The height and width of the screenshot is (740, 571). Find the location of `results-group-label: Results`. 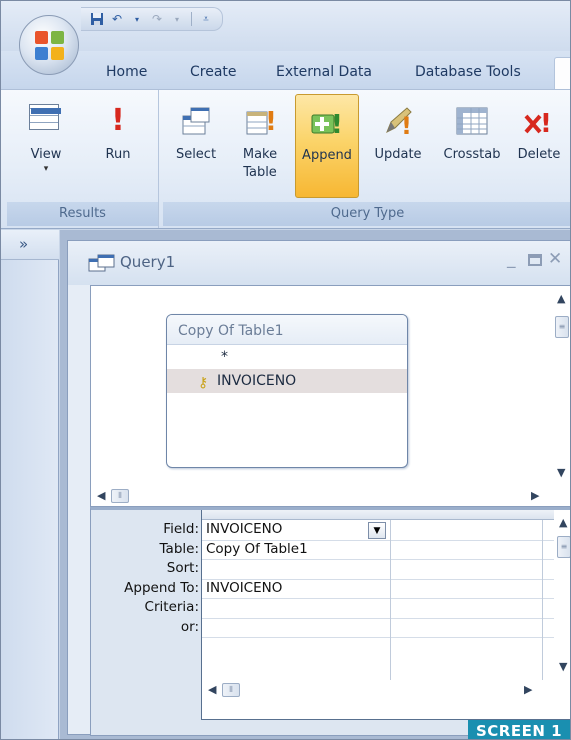

results-group-label: Results is located at coordinates (82, 214).